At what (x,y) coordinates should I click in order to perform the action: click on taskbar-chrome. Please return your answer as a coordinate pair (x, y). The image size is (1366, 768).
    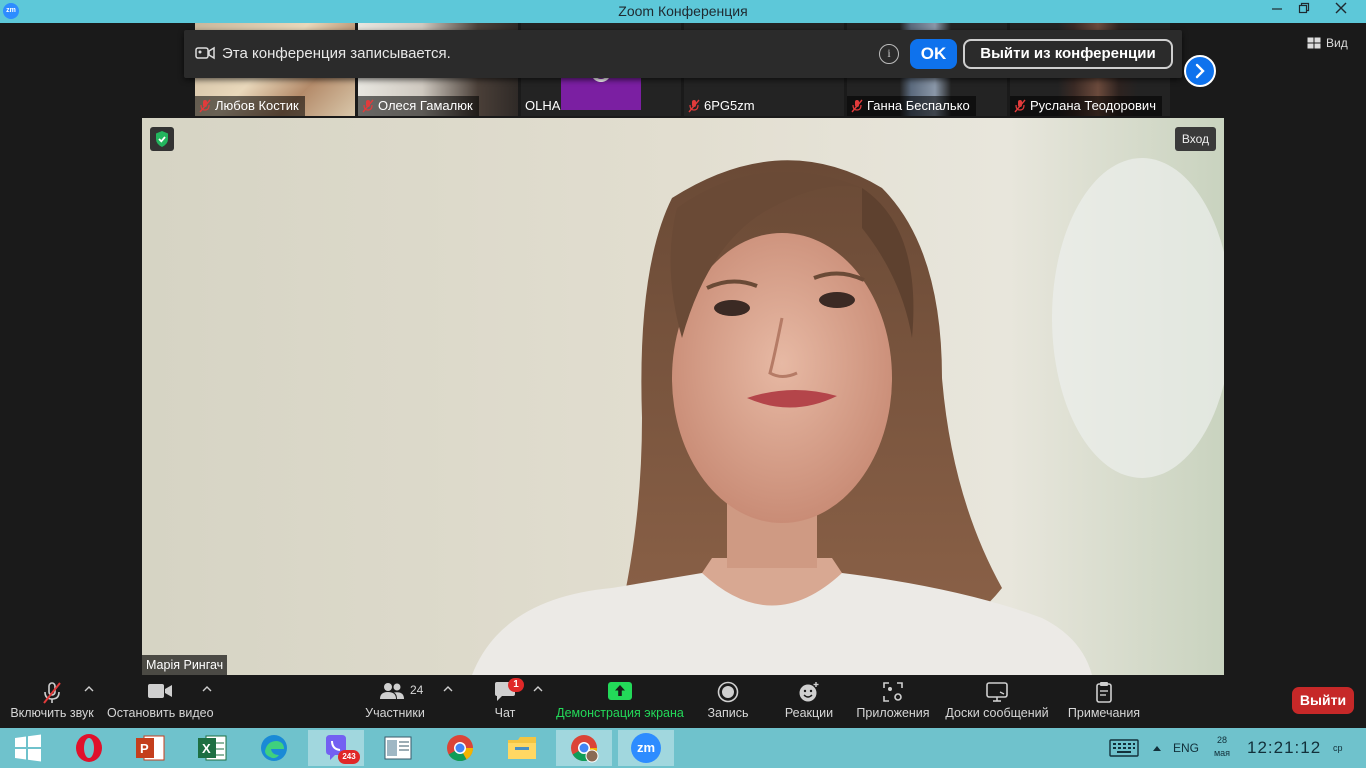
    Looking at the image, I should click on (460, 748).